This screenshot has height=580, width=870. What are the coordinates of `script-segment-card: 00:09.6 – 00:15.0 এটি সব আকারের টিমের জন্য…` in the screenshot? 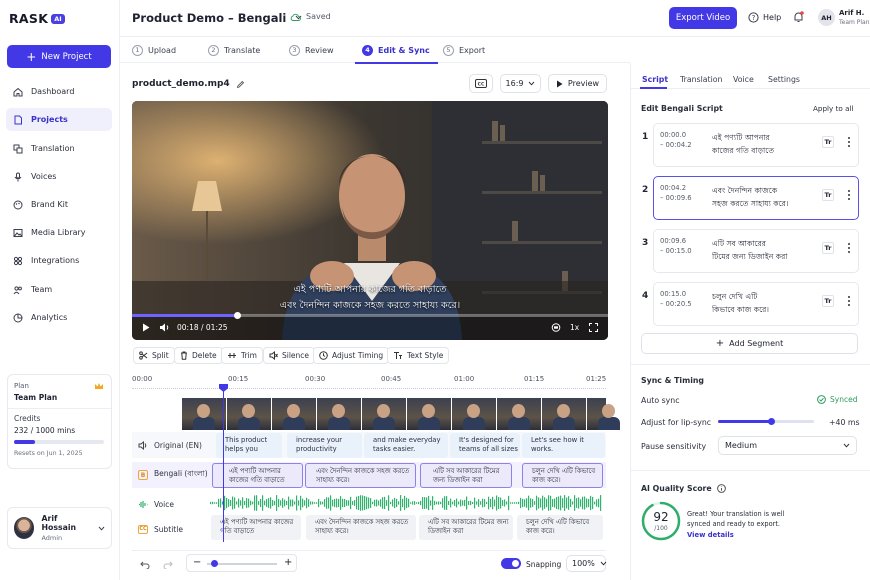 It's located at (756, 251).